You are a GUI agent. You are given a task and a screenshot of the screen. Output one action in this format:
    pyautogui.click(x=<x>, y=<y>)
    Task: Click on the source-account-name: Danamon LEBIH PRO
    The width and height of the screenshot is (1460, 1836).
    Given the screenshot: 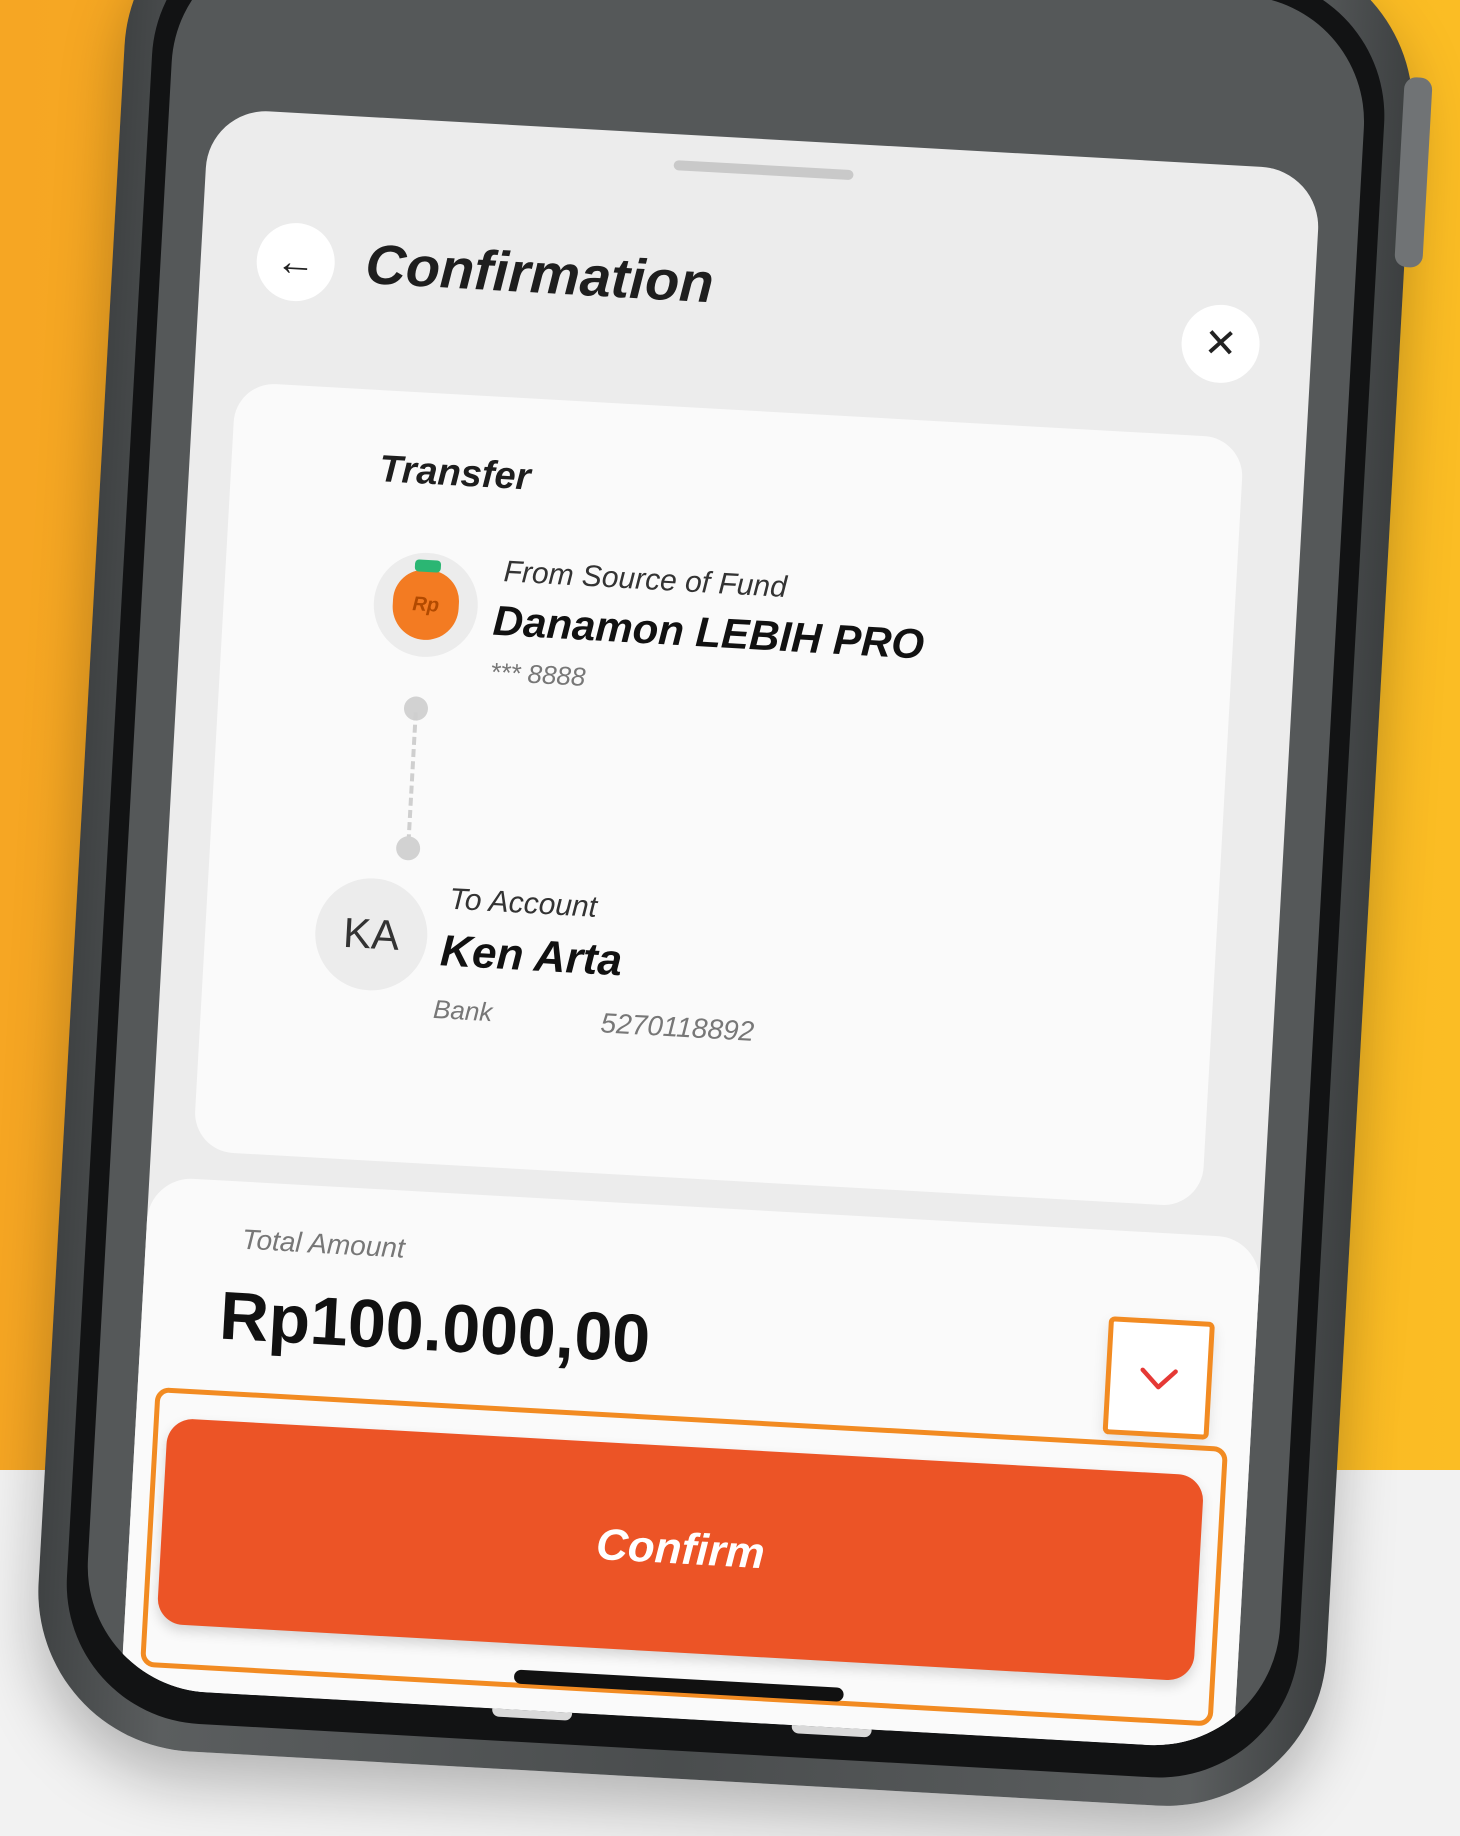 What is the action you would take?
    pyautogui.click(x=708, y=632)
    